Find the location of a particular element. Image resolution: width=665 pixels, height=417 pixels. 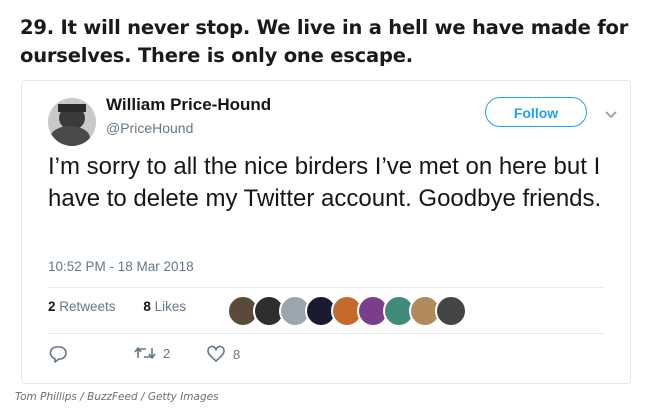

author-name: William Price-Hound is located at coordinates (188, 105).